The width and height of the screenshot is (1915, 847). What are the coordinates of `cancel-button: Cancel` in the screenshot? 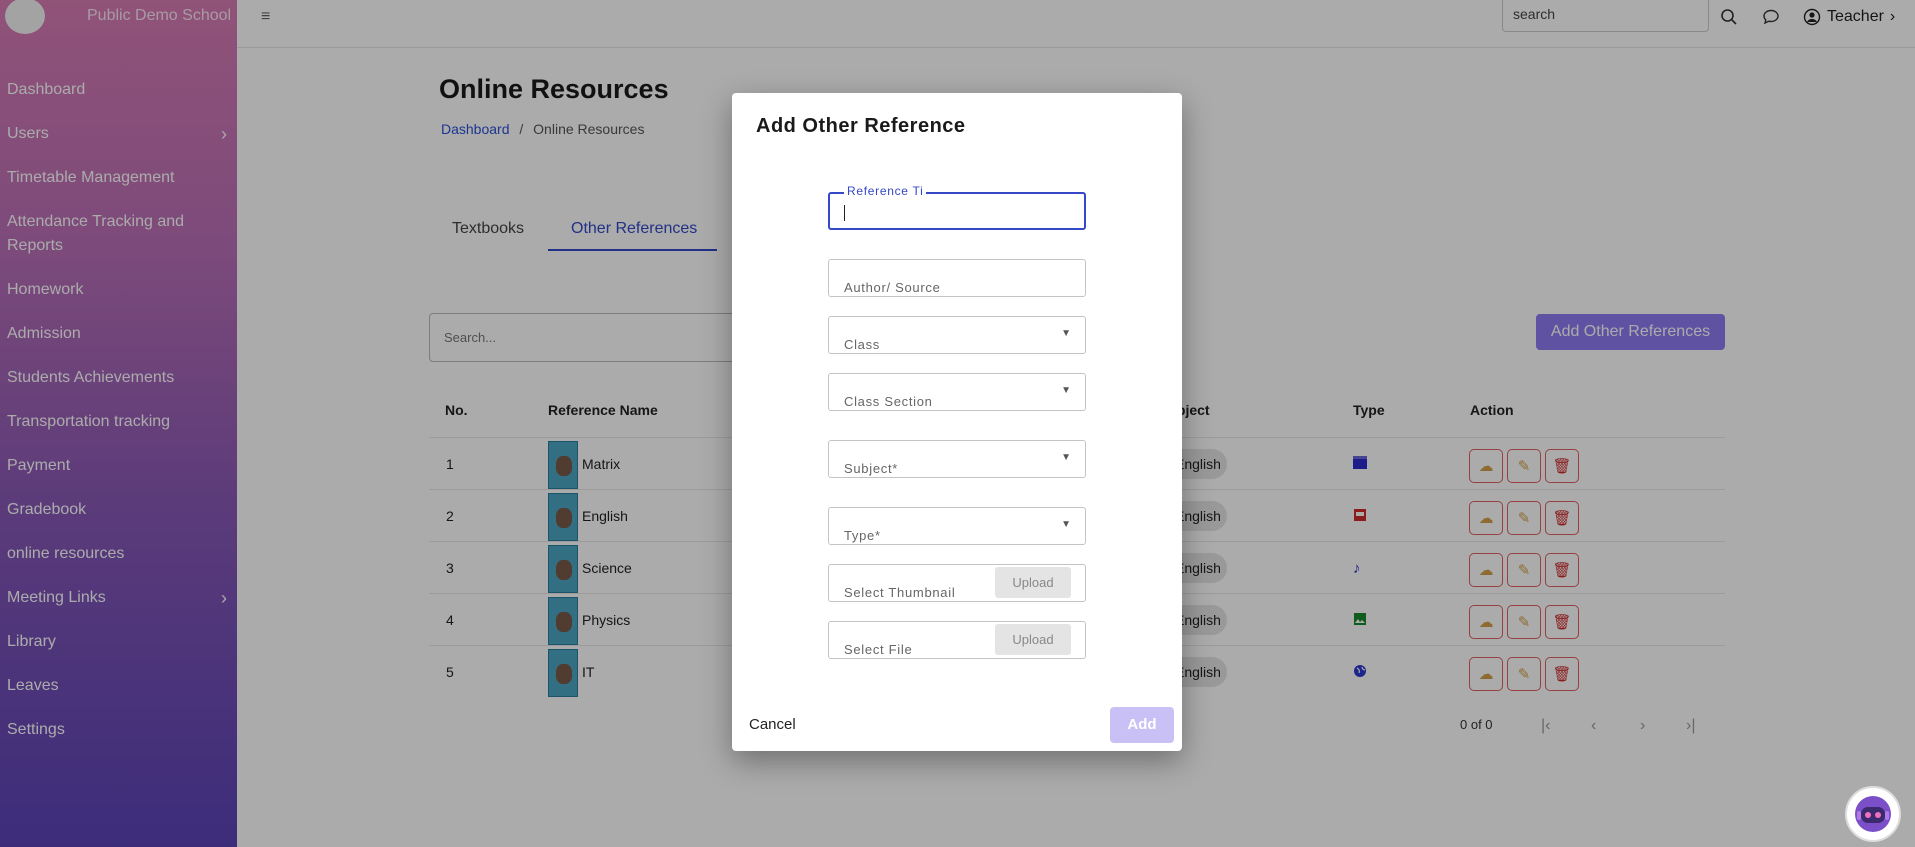 It's located at (772, 724).